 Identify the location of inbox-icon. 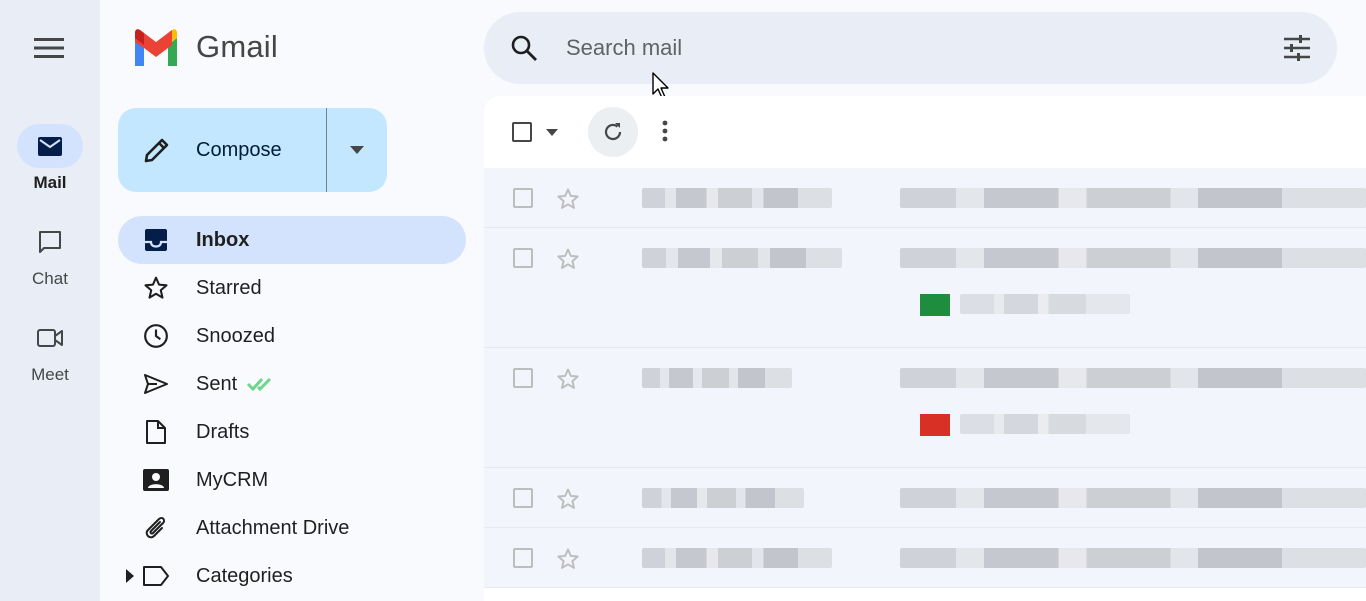
(156, 240).